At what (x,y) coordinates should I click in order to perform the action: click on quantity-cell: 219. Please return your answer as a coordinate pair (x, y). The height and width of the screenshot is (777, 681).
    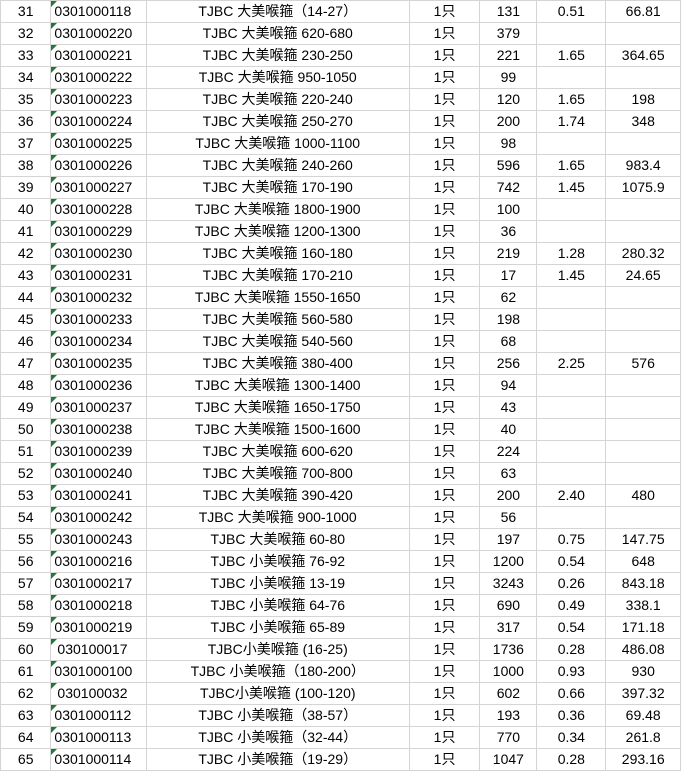
    Looking at the image, I should click on (508, 253).